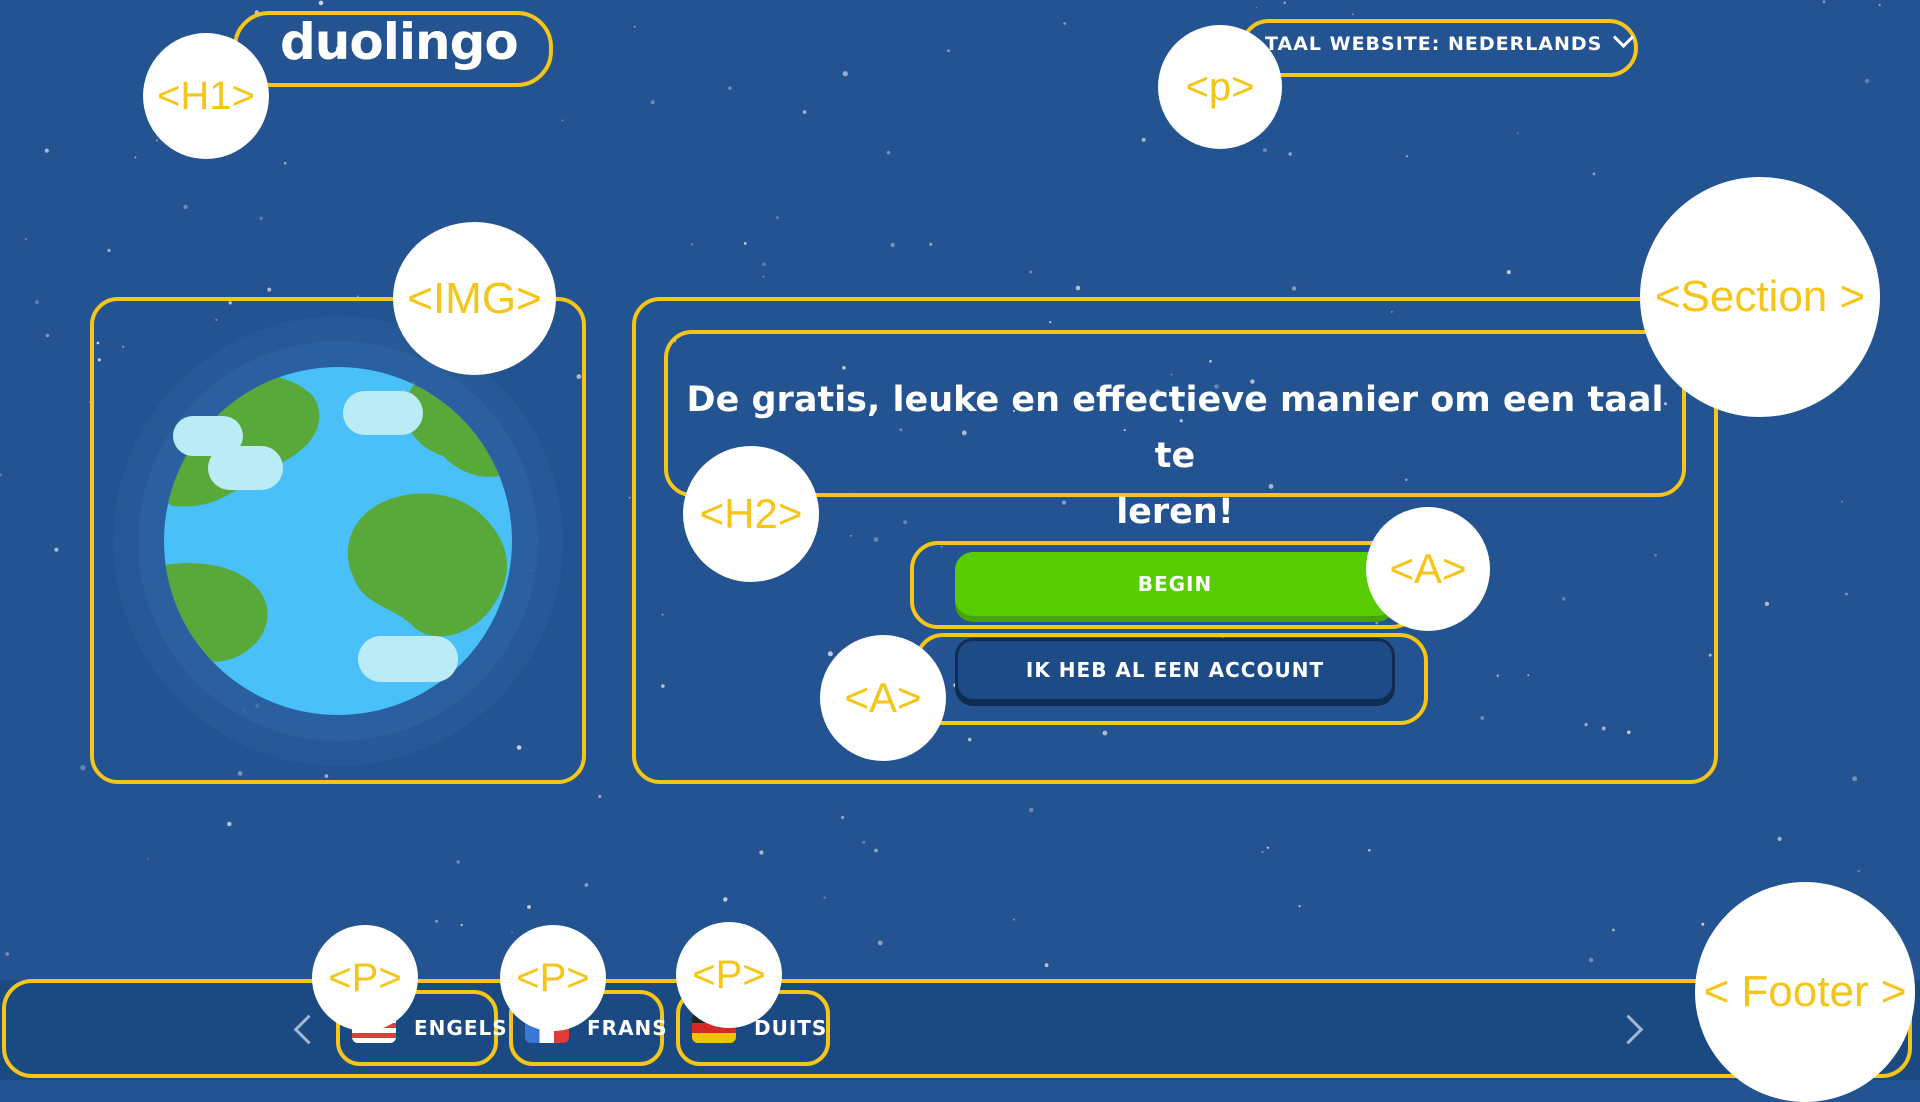 The image size is (1920, 1102). Describe the element at coordinates (1175, 584) in the screenshot. I see `begin-button: BEGIN` at that location.